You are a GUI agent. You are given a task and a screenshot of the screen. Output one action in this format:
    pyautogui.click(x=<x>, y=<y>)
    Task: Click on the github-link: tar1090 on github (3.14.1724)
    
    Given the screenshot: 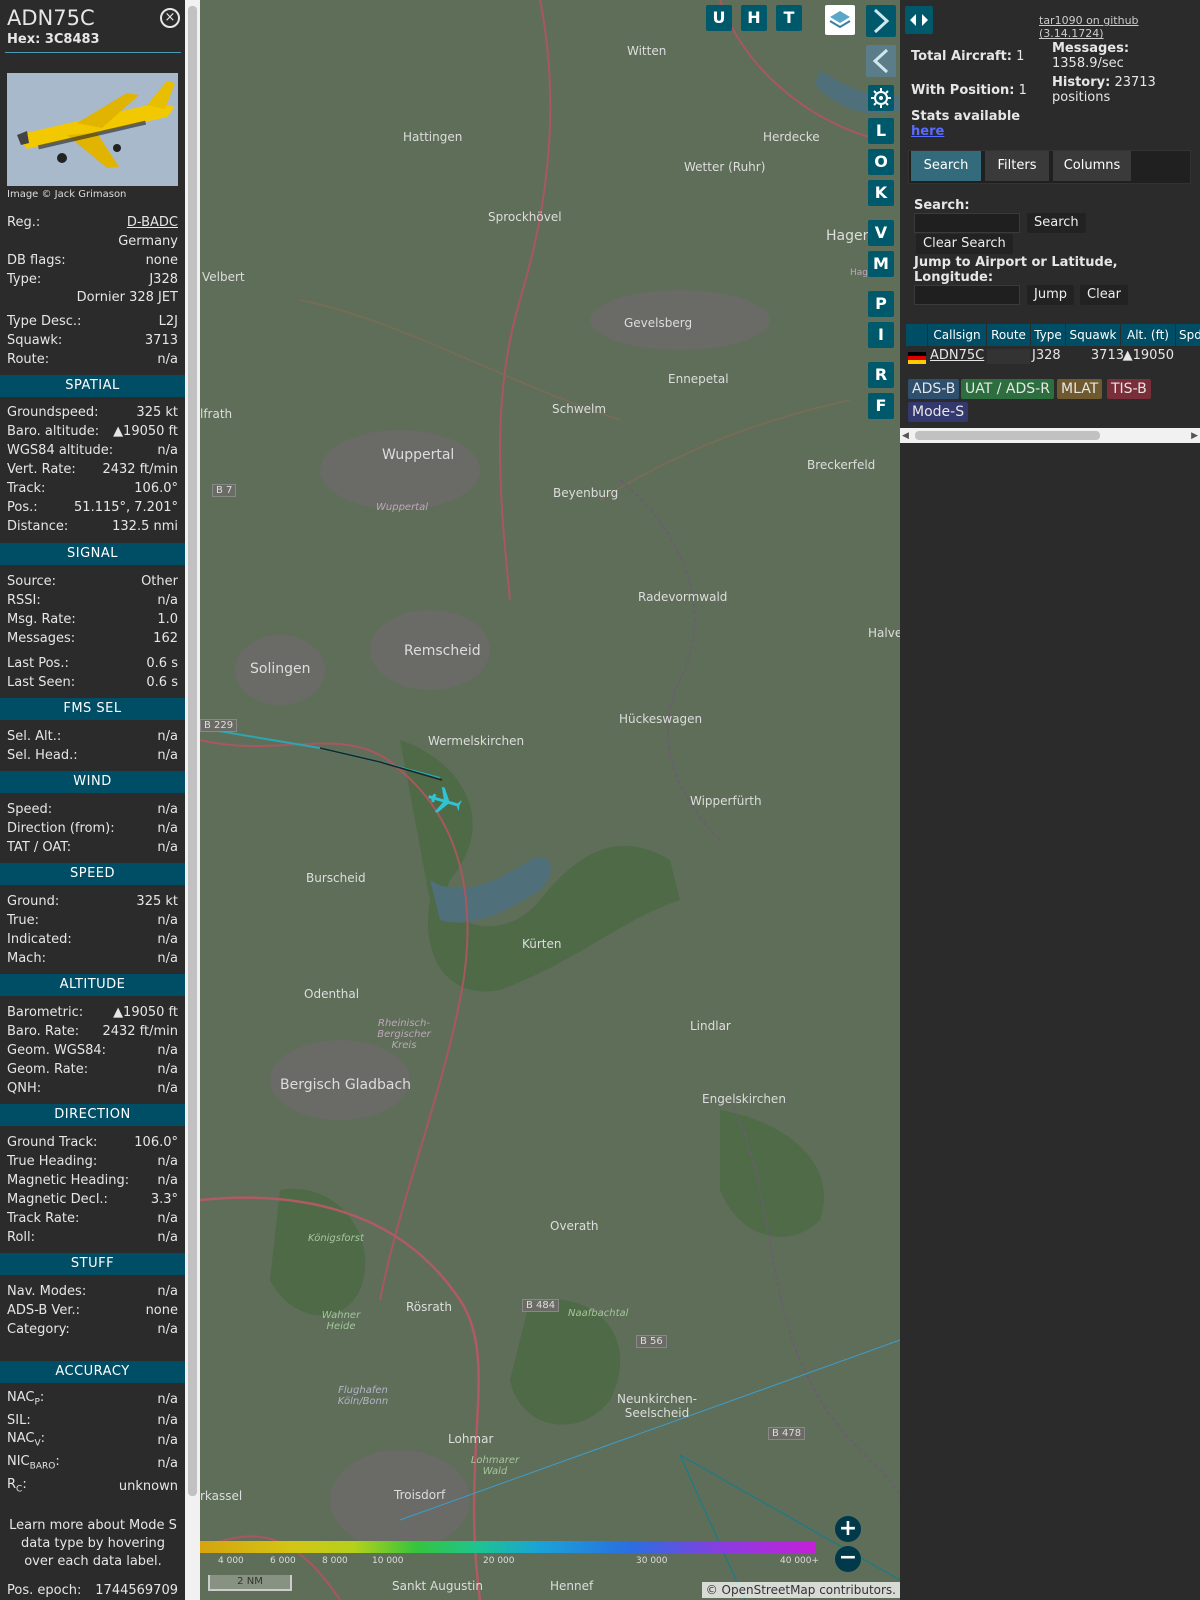 What is the action you would take?
    pyautogui.click(x=1119, y=27)
    